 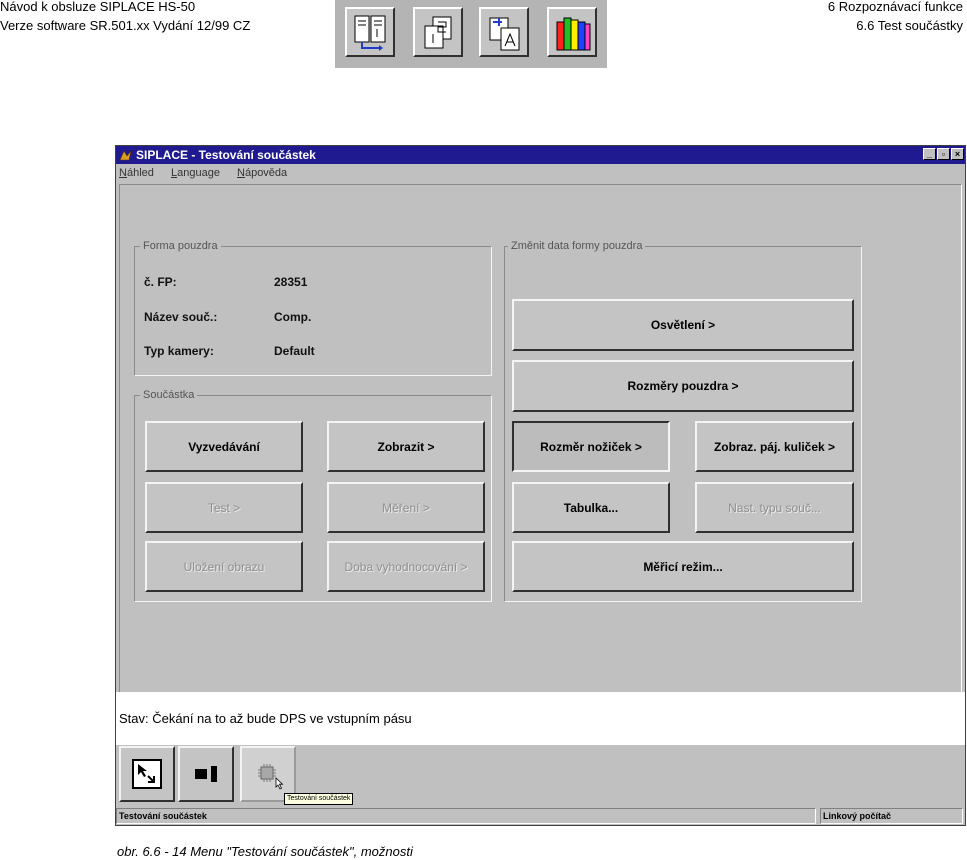 What do you see at coordinates (406, 446) in the screenshot?
I see `display-button: Zobrazit >` at bounding box center [406, 446].